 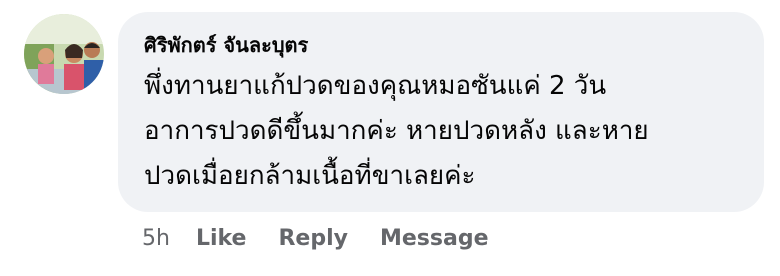 I want to click on avatar, so click(x=64, y=54).